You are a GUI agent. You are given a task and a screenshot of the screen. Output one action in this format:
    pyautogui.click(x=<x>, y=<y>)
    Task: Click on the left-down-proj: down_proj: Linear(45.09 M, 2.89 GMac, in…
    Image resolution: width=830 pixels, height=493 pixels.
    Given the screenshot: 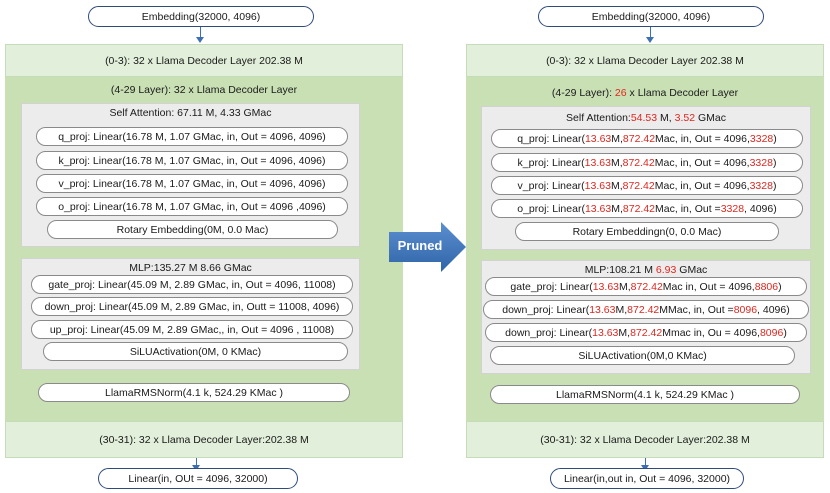 What is the action you would take?
    pyautogui.click(x=192, y=306)
    